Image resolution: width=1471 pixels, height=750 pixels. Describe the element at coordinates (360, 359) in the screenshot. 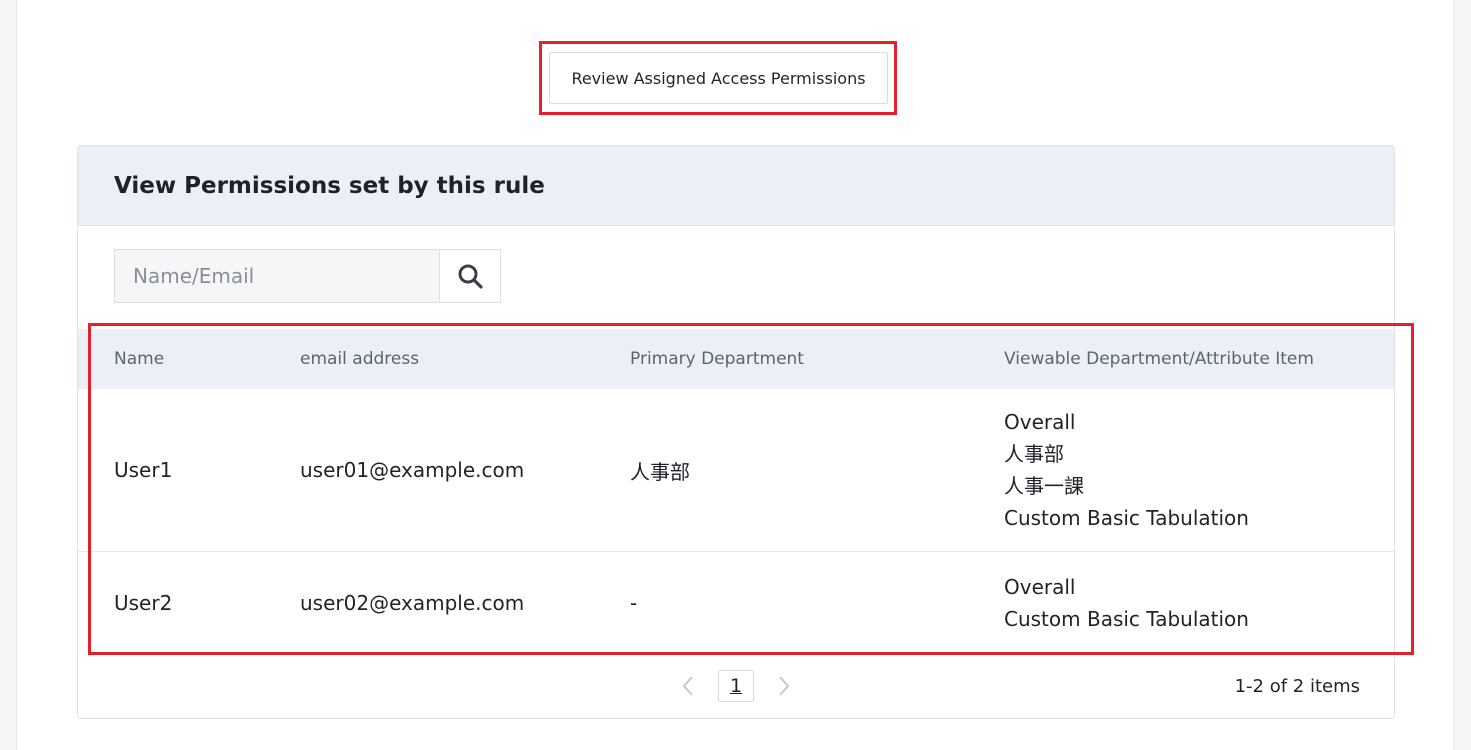

I see `column-header-email: email address` at that location.